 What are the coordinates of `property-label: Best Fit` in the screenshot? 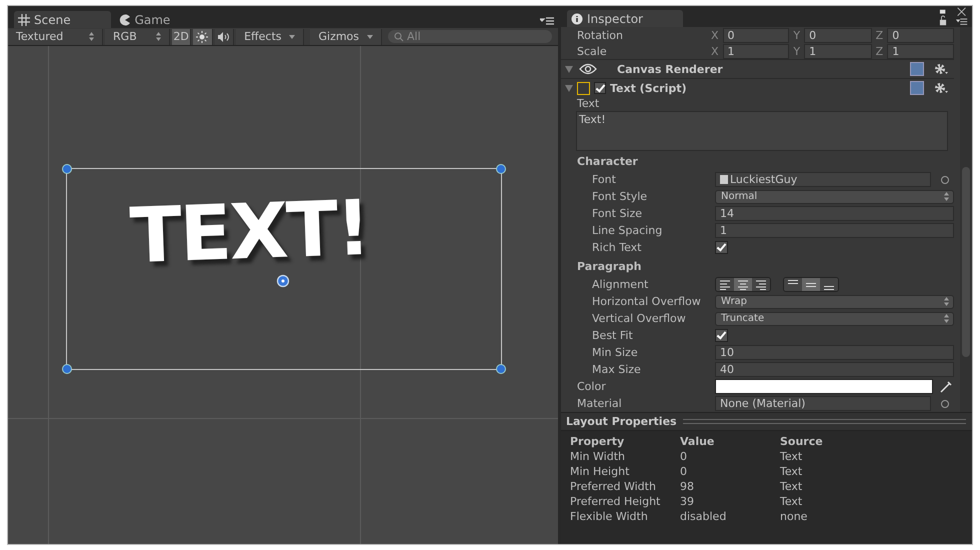 It's located at (613, 335).